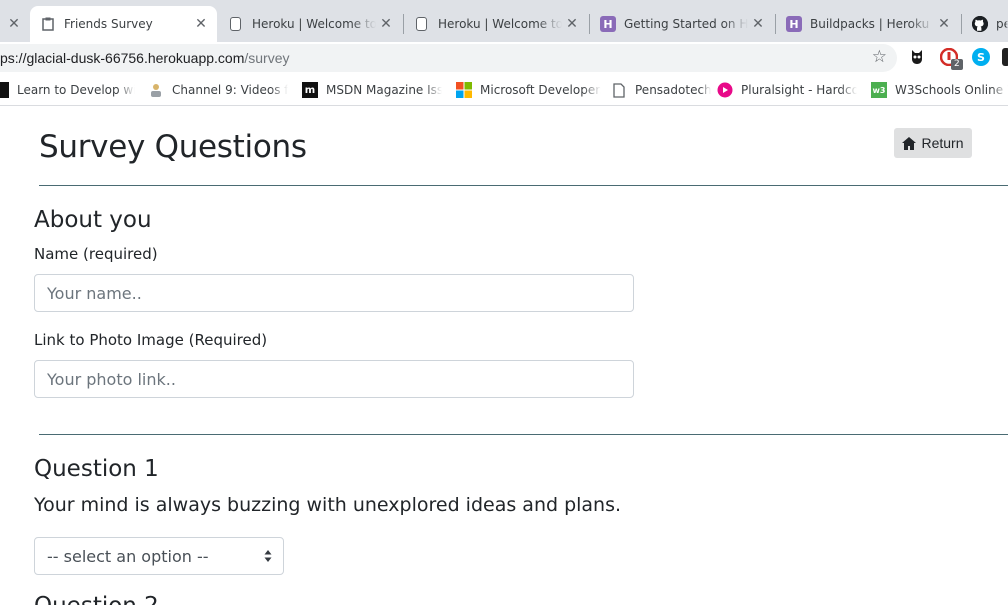  What do you see at coordinates (96, 469) in the screenshot?
I see `question-1-heading: Question 1` at bounding box center [96, 469].